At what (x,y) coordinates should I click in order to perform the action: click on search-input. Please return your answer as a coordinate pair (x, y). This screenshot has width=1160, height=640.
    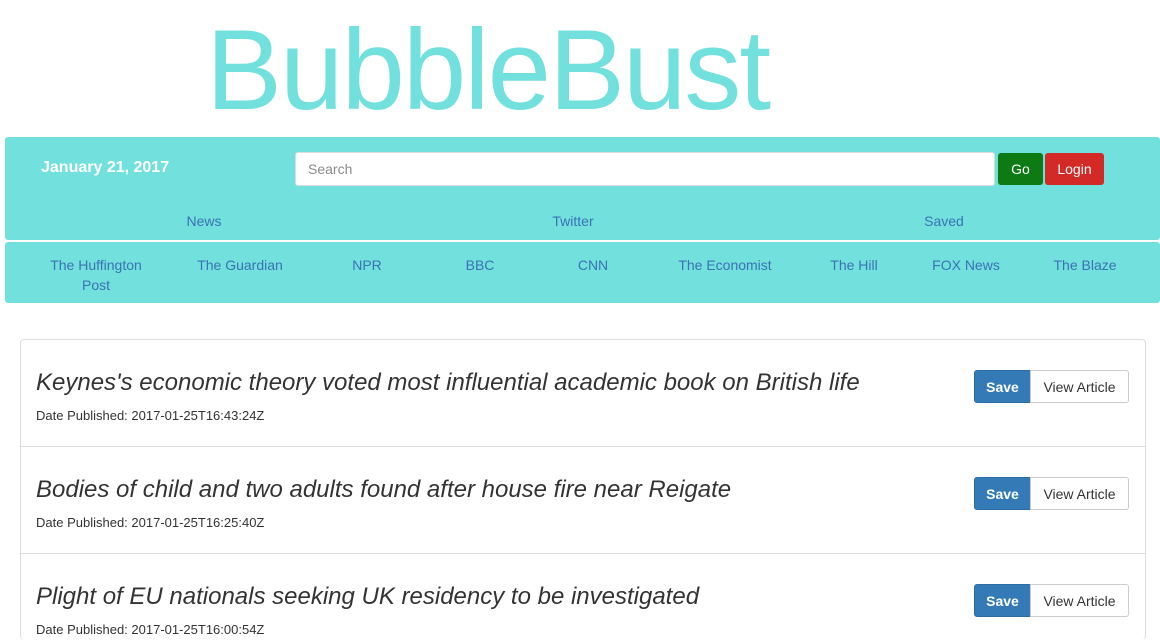
    Looking at the image, I should click on (645, 169).